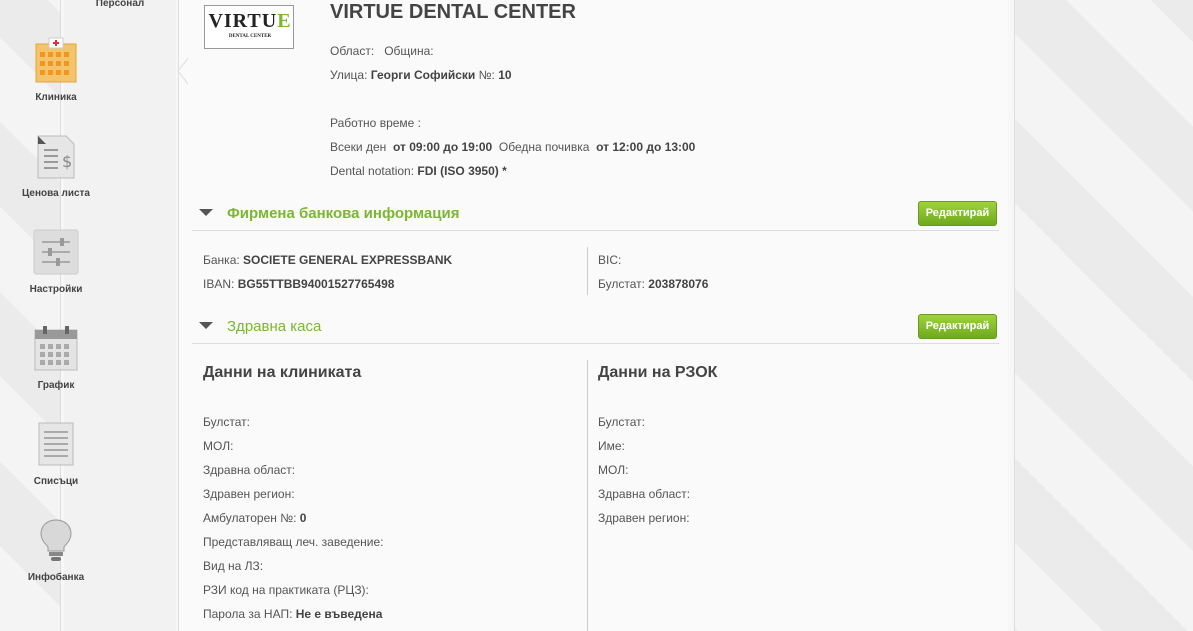 The width and height of the screenshot is (1193, 631). I want to click on clinic-data-title: Данни на клиниката, so click(282, 372).